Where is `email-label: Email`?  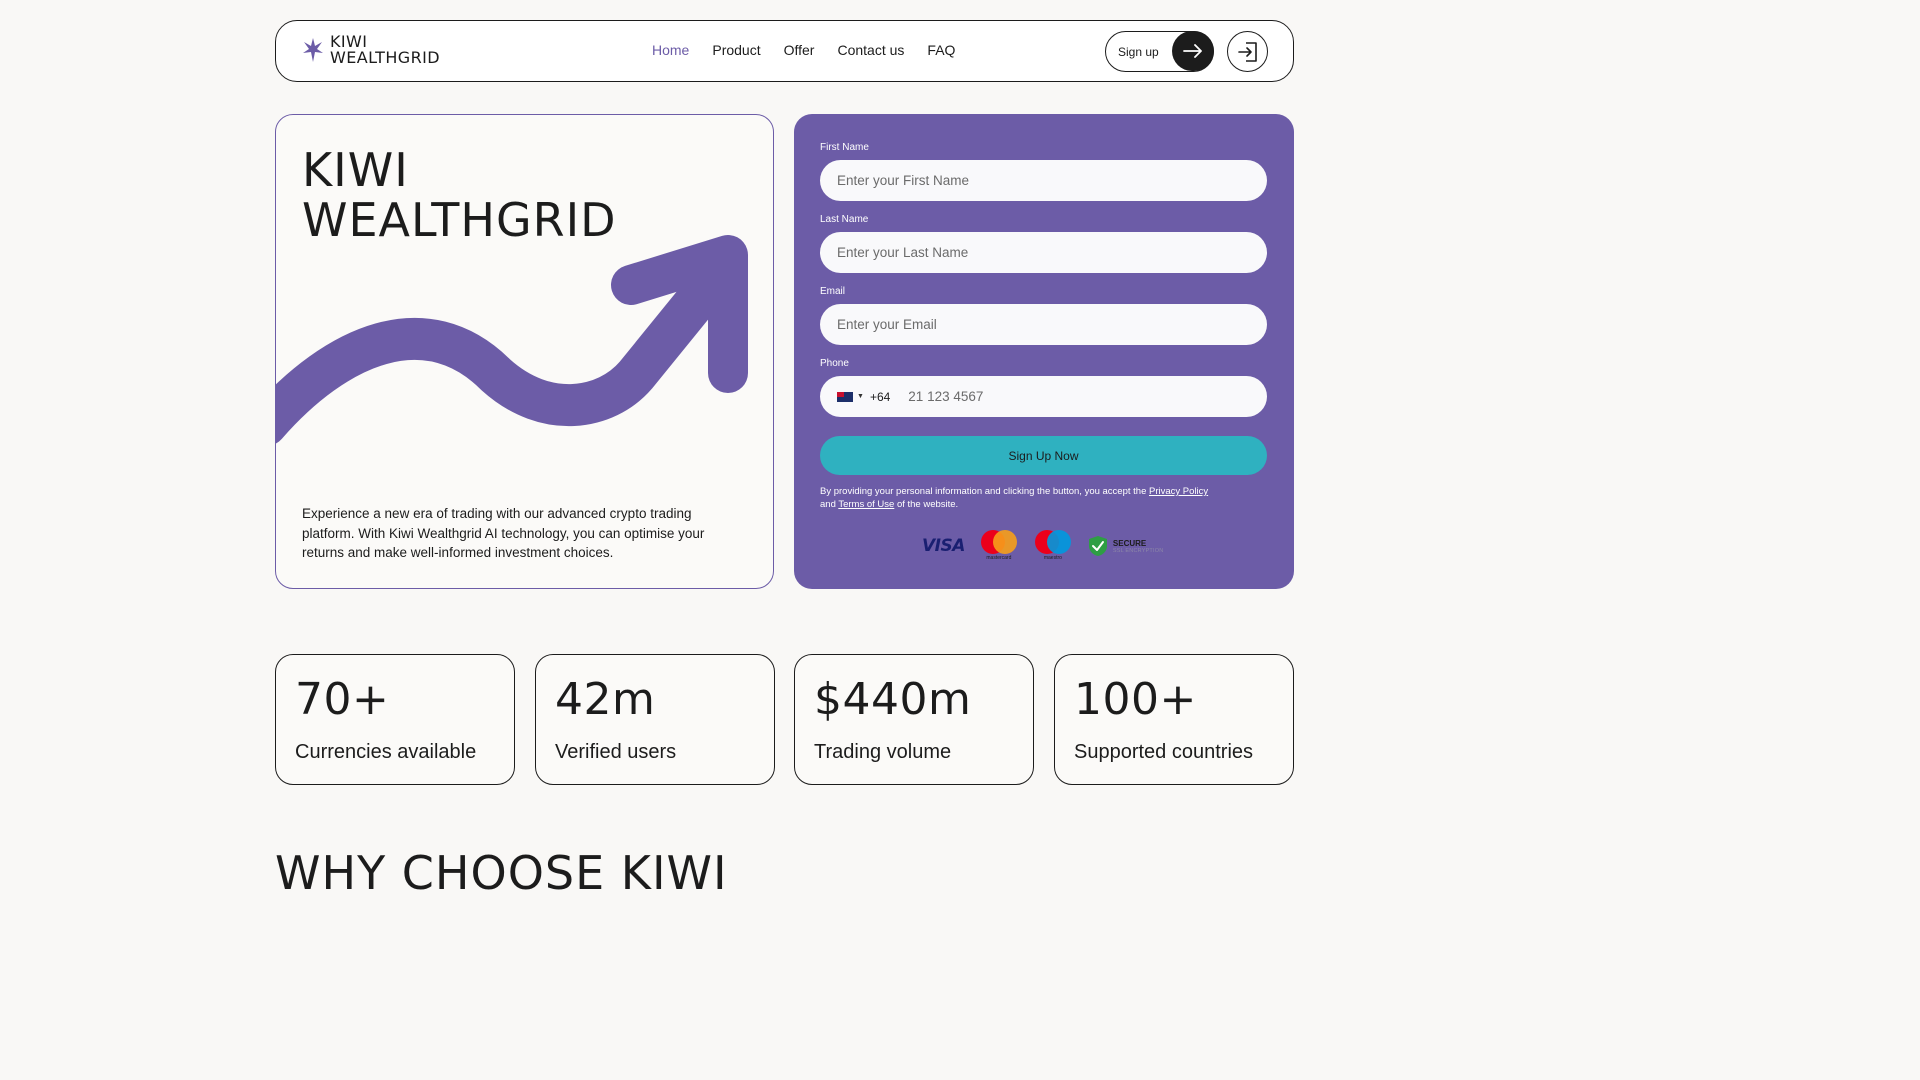
email-label: Email is located at coordinates (833, 291).